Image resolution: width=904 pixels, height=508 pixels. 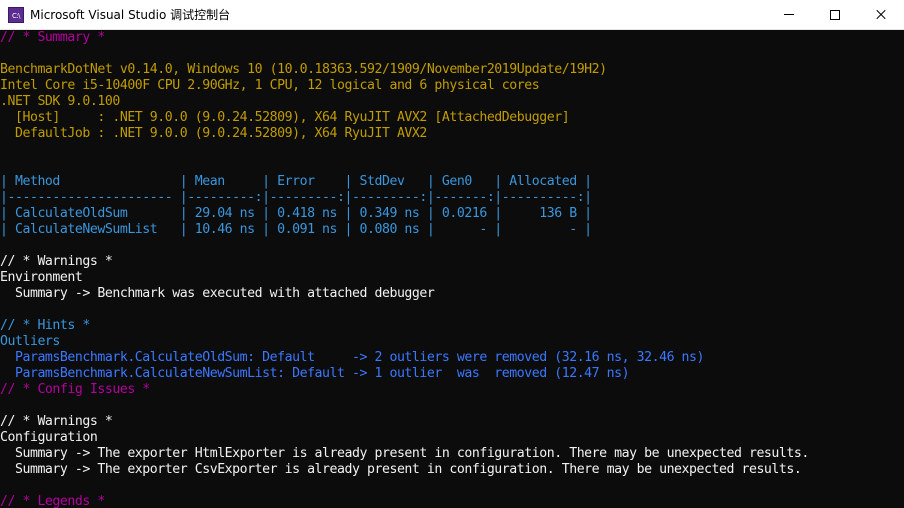 I want to click on minimize-icon, so click(x=789, y=15).